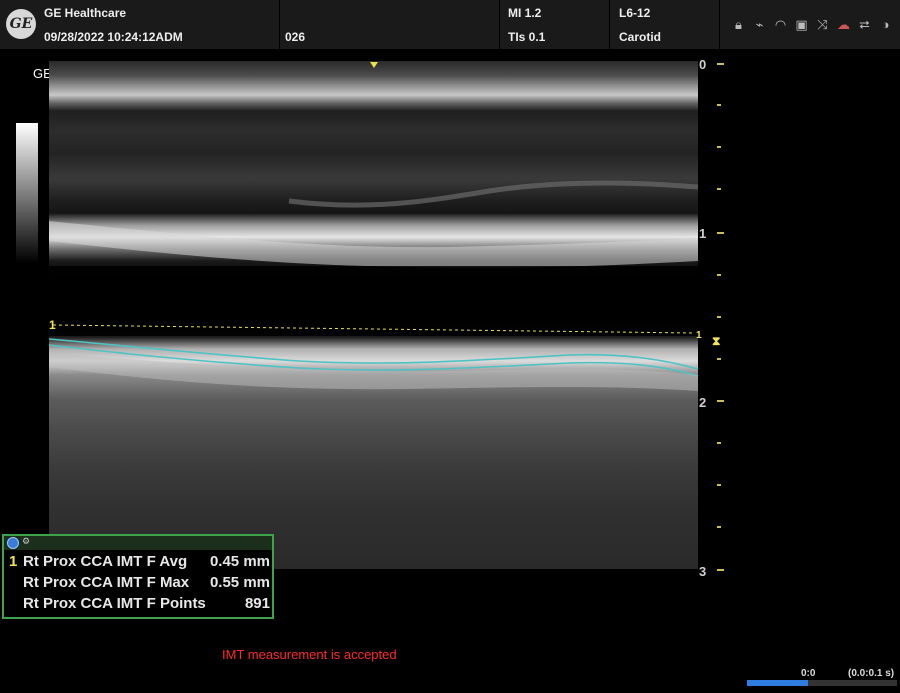 Image resolution: width=900 pixels, height=693 pixels. I want to click on network-icon: ▣, so click(801, 24).